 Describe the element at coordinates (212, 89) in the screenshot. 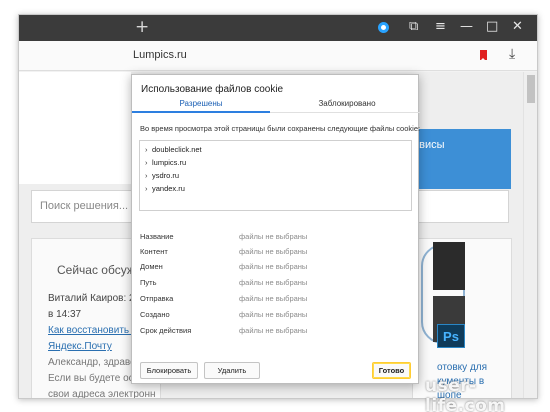

I see `dialog-title: Использование файлов cookie` at that location.